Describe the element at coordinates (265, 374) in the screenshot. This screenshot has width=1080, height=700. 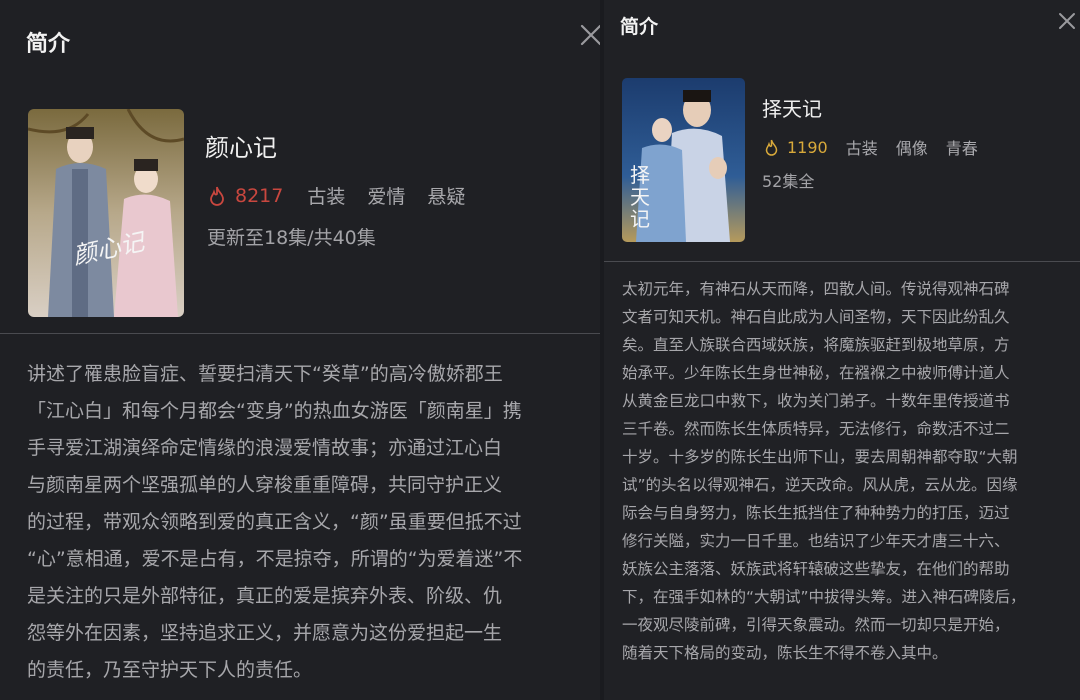
I see `description-line: 讲述了罹患脸盲症、誓要扫清天下“癸草”的高冷傲娇郡王` at that location.